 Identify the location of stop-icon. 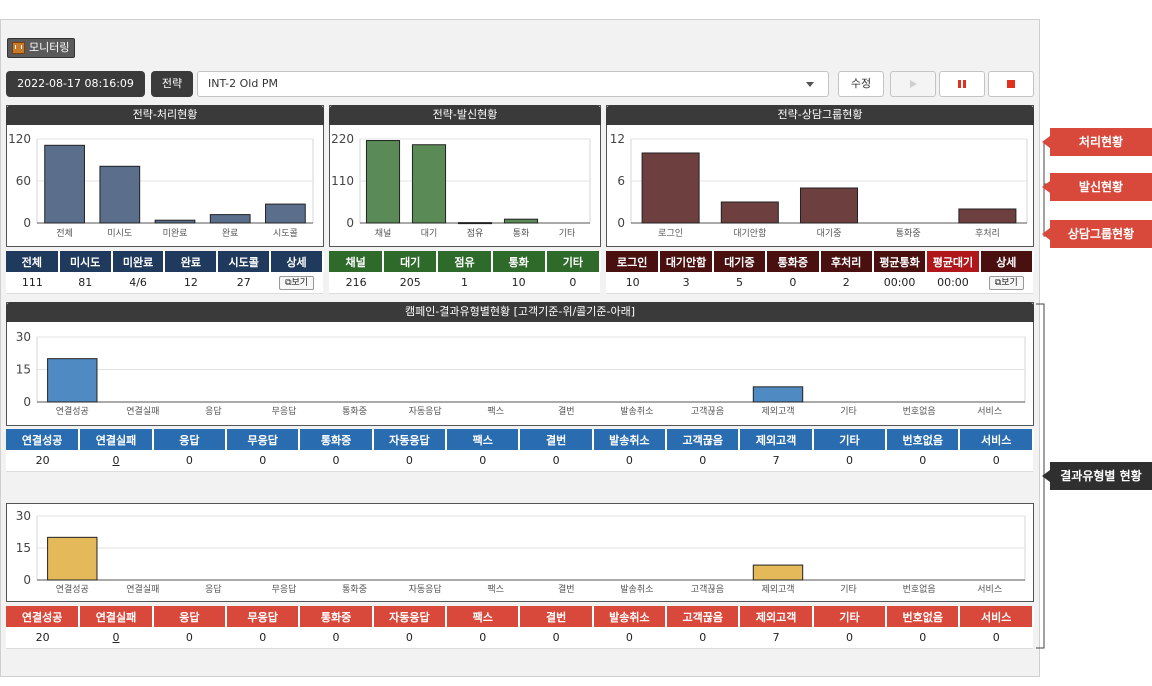
(1011, 84).